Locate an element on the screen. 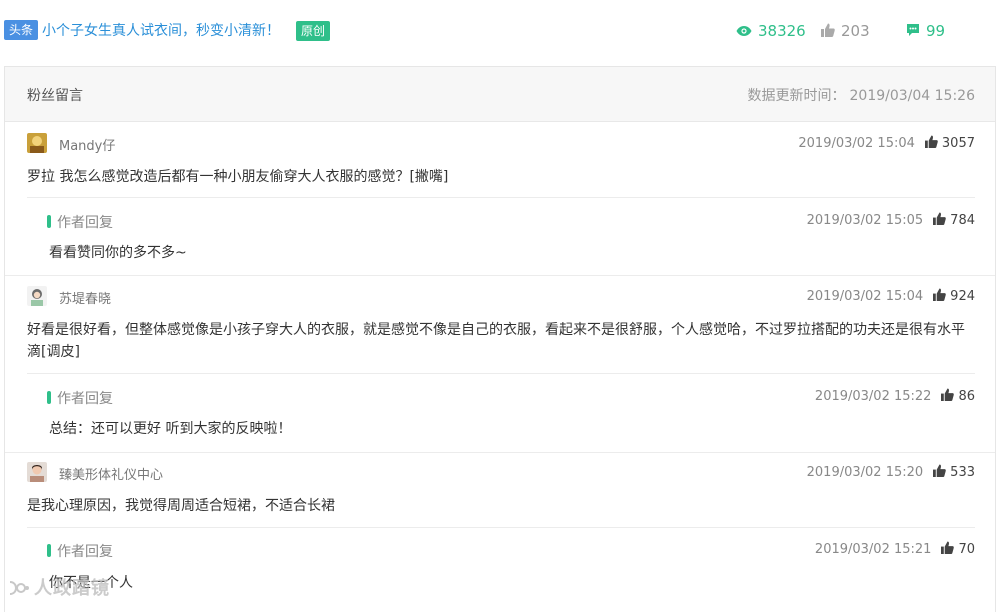 This screenshot has height=612, width=996. panel-header: 粉丝留言 数据更新时间： 2019/03/04 15:26 is located at coordinates (500, 94).